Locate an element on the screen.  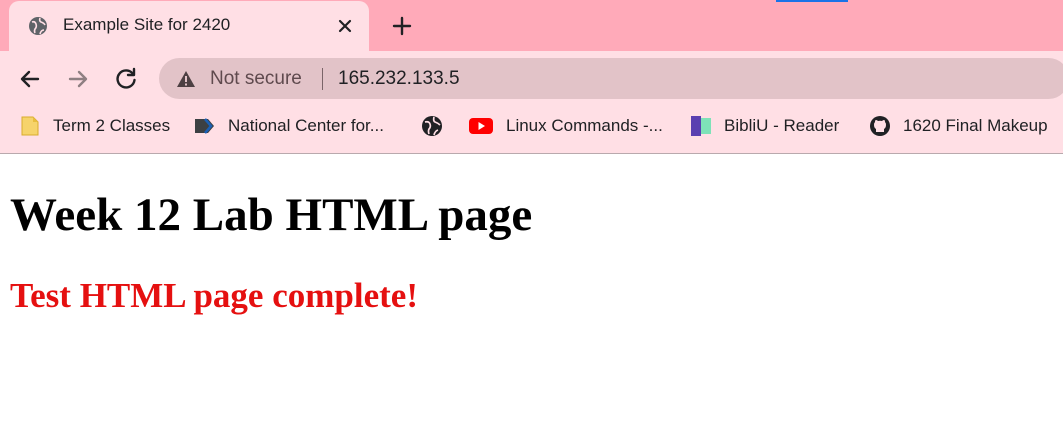
github-icon is located at coordinates (880, 126).